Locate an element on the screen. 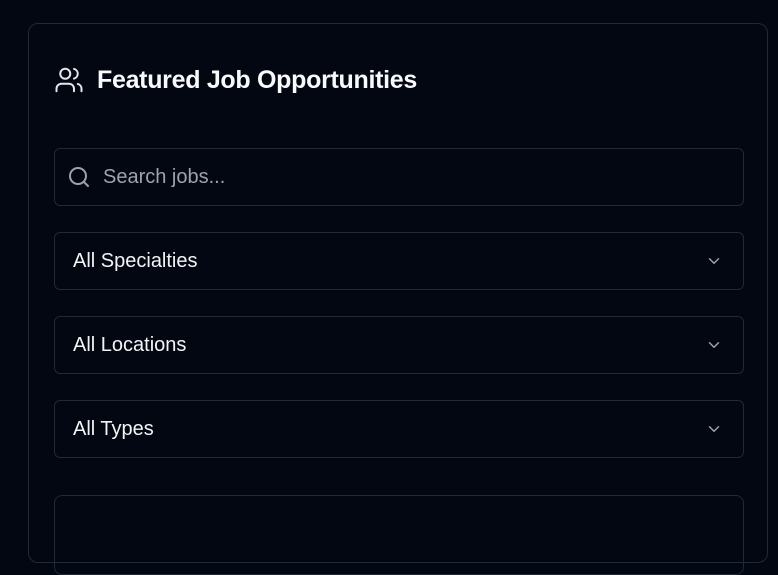 This screenshot has height=575, width=778. page-title: Featured Job Opportunities is located at coordinates (257, 79).